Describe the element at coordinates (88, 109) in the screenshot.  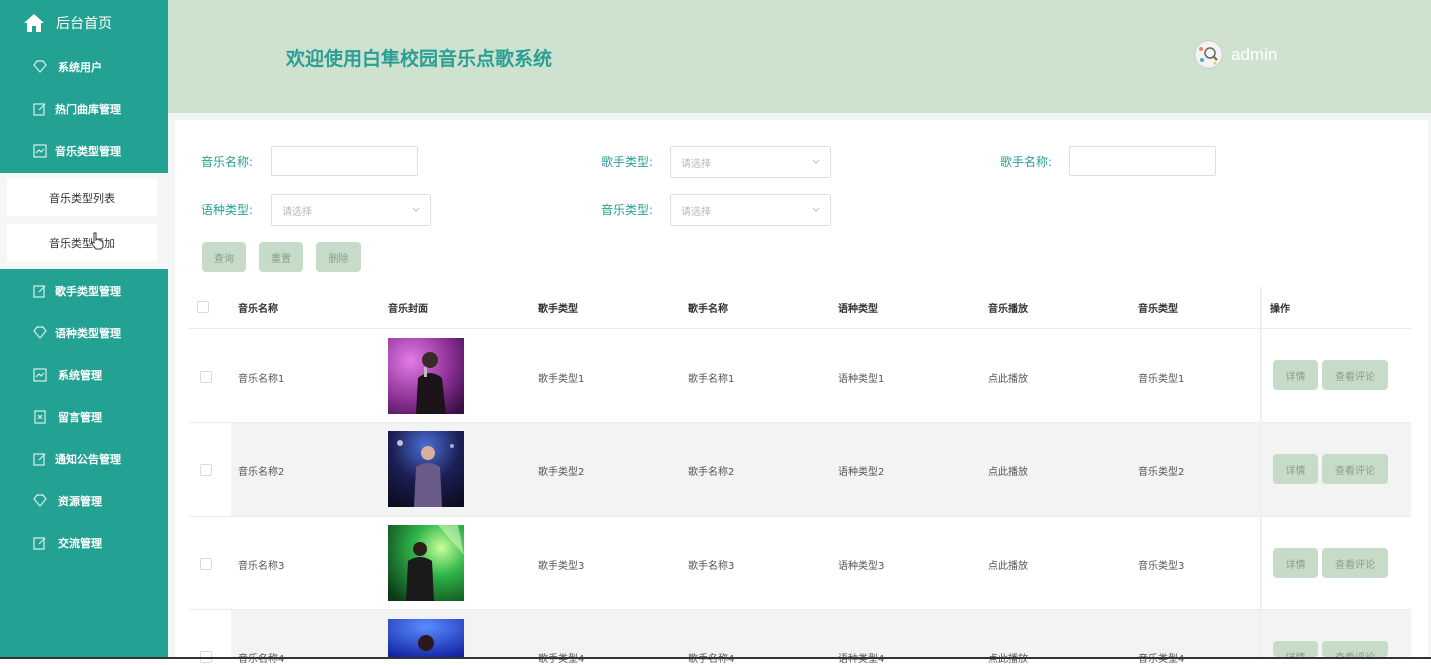
I see `sidebar-item-label: 热门曲库管理` at that location.